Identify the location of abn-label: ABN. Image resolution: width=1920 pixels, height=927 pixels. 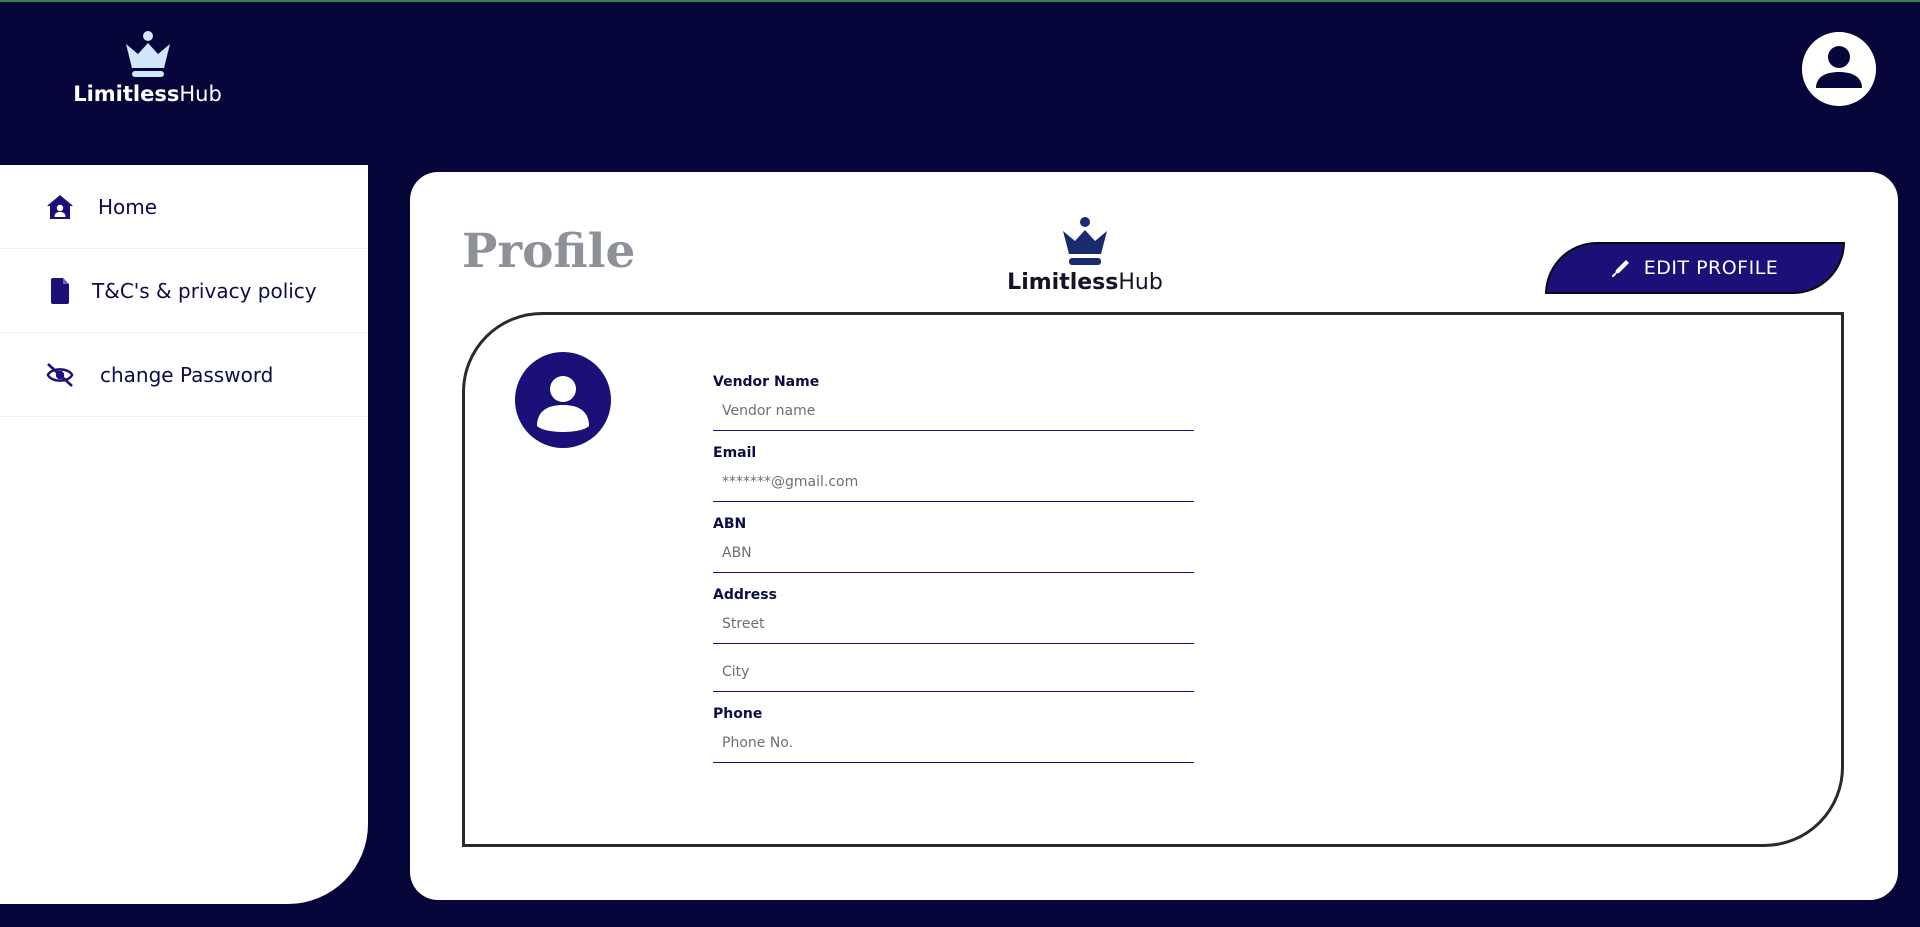
(730, 524).